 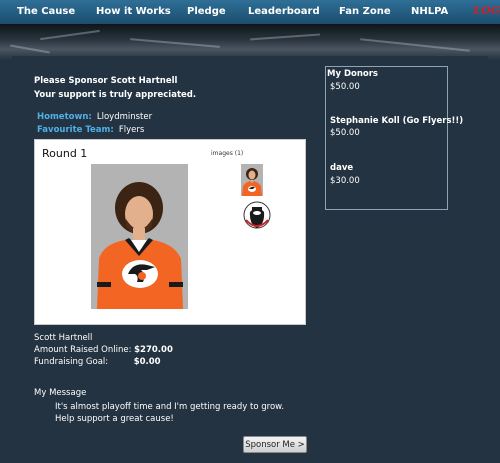 What do you see at coordinates (147, 362) in the screenshot?
I see `fundraising-goal-value: $0.00` at bounding box center [147, 362].